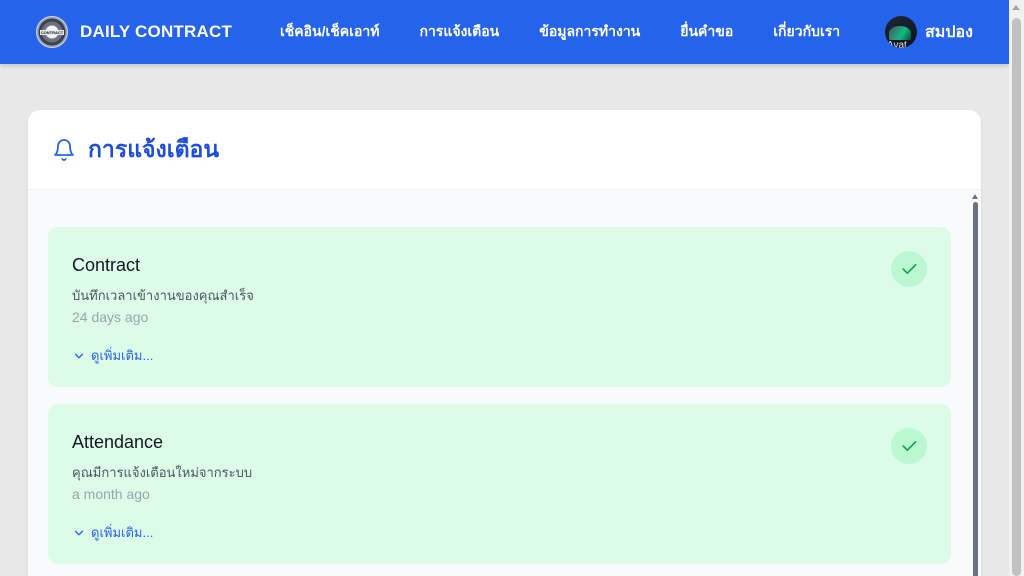 Image resolution: width=1024 pixels, height=576 pixels. I want to click on notification-title: Contract, so click(106, 265).